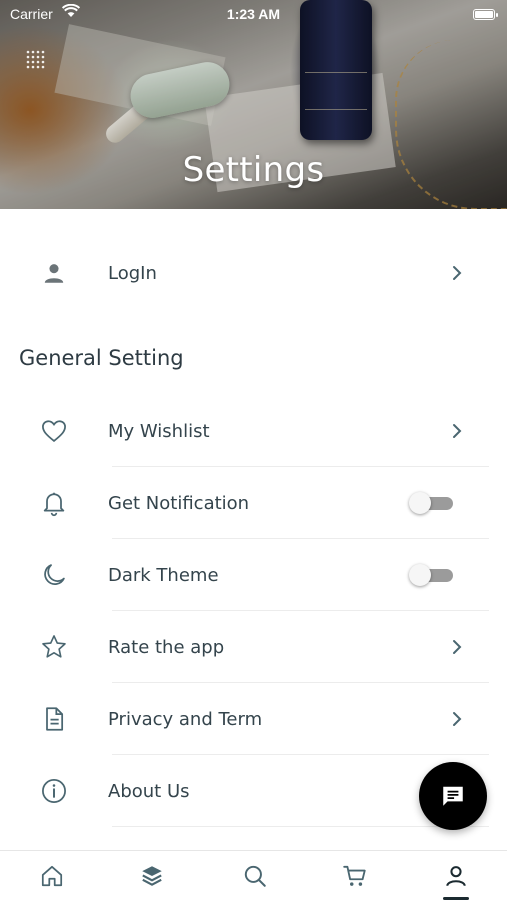  I want to click on bell-icon, so click(54, 503).